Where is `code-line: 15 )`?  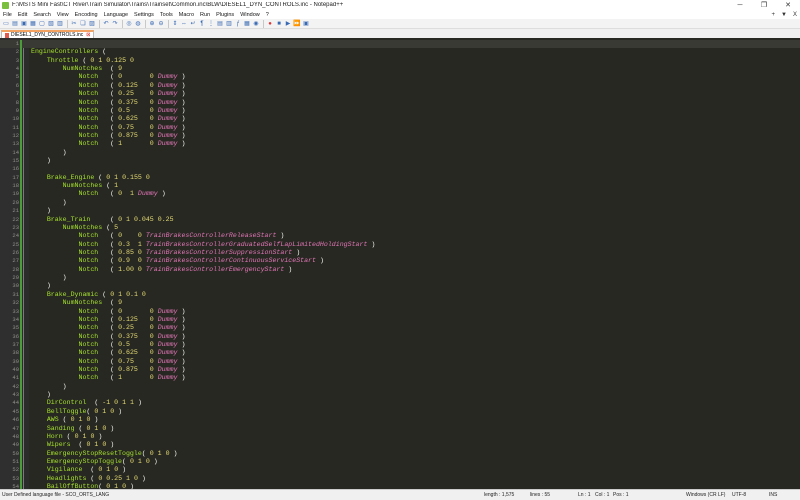 code-line: 15 ) is located at coordinates (400, 161).